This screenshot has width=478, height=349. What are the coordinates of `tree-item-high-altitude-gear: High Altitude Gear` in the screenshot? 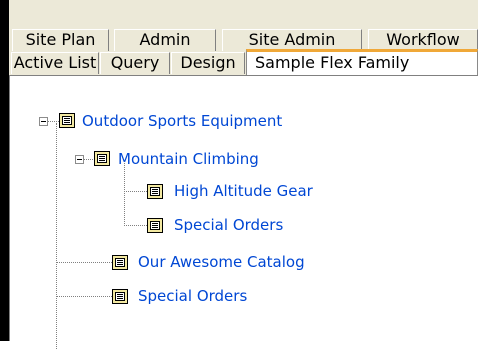 It's located at (243, 191).